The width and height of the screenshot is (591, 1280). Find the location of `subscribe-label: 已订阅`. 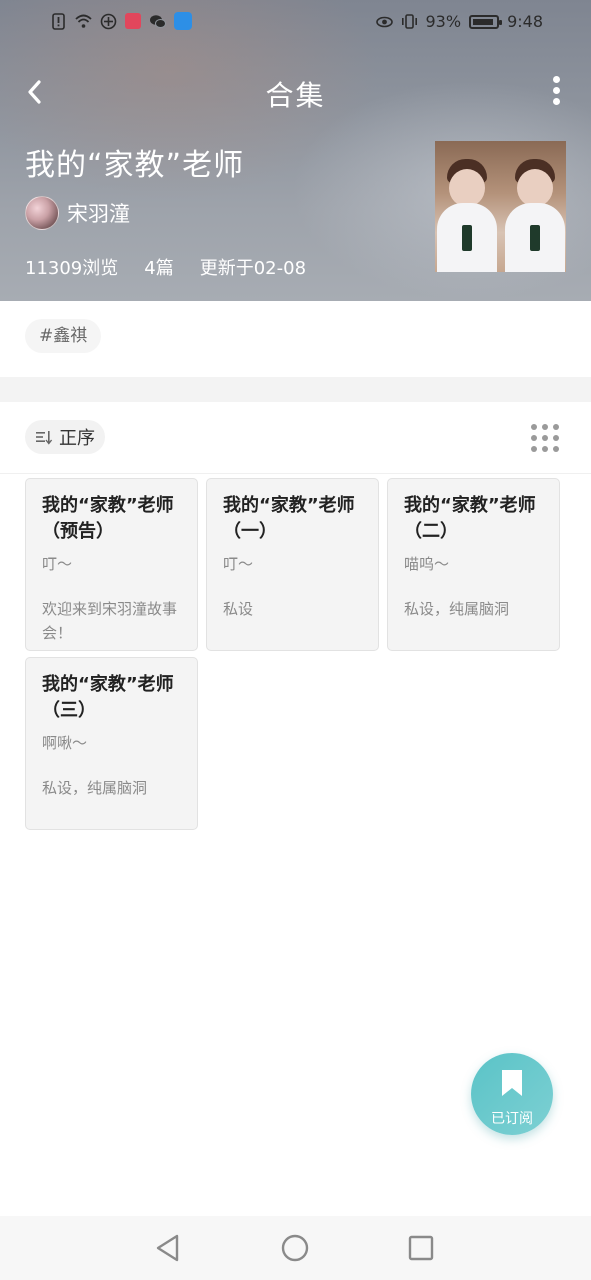

subscribe-label: 已订阅 is located at coordinates (512, 1119).